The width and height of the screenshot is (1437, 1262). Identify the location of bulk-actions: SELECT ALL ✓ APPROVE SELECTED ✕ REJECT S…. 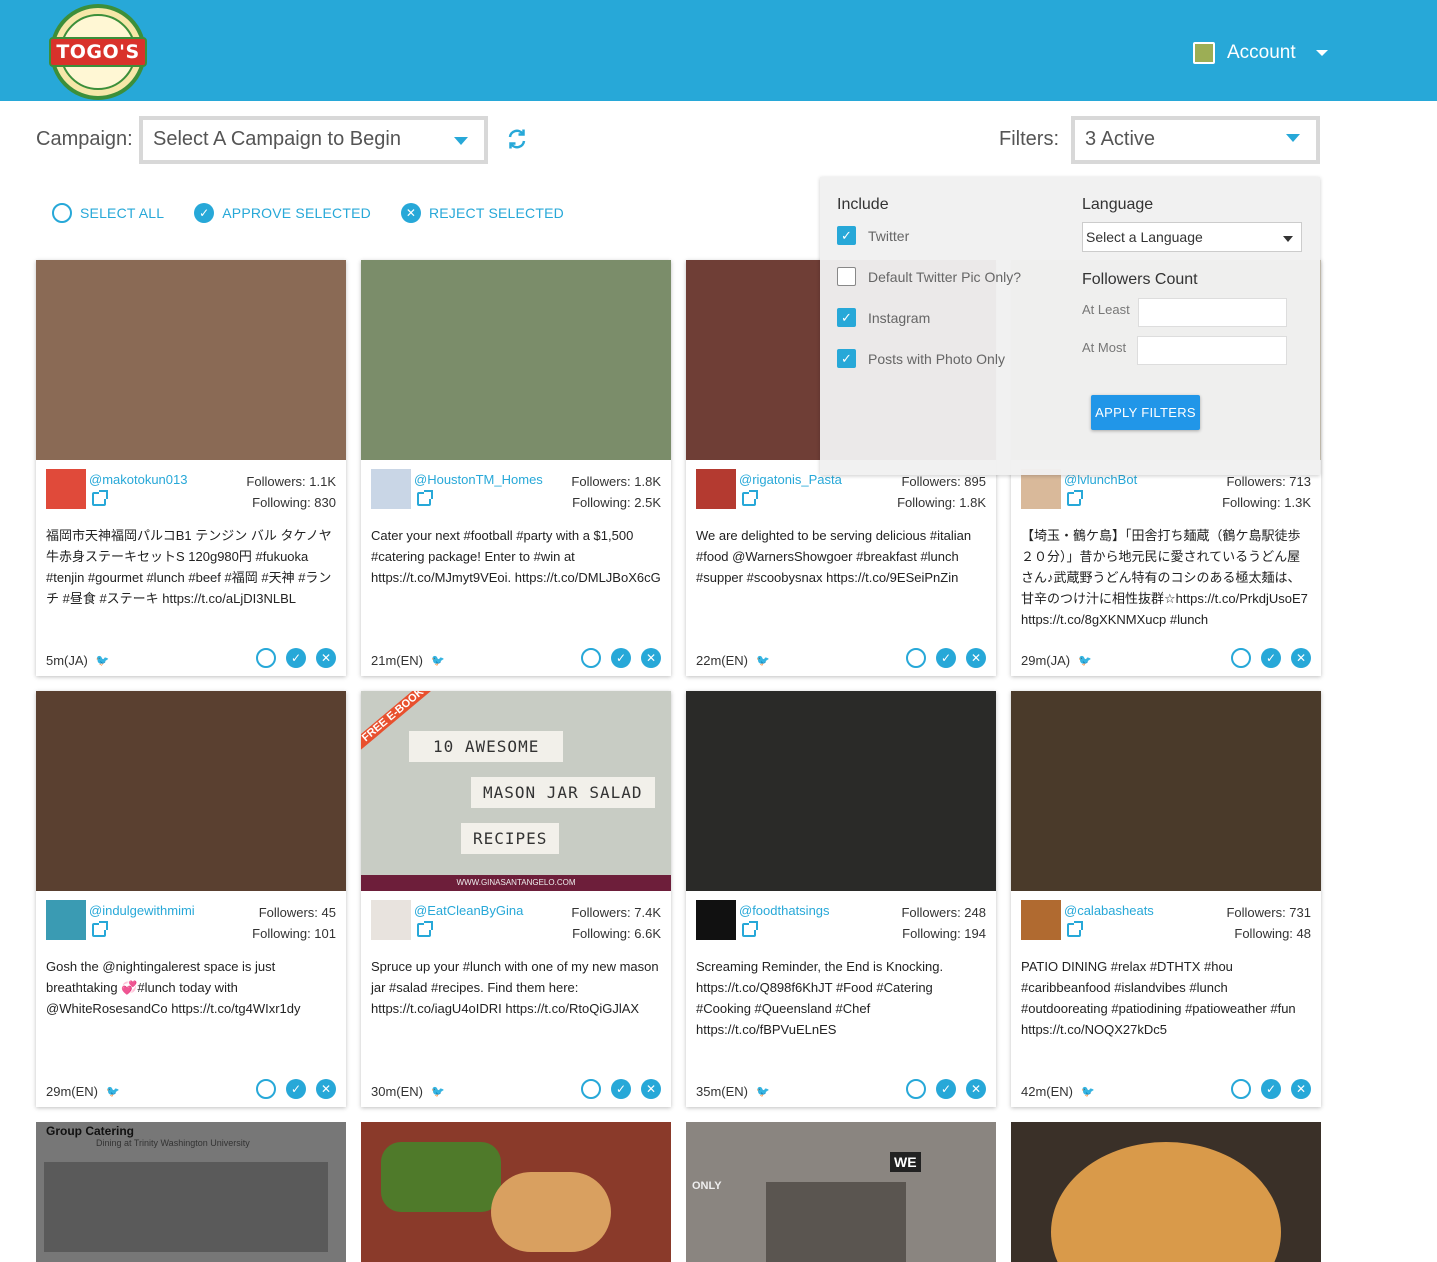
(308, 213).